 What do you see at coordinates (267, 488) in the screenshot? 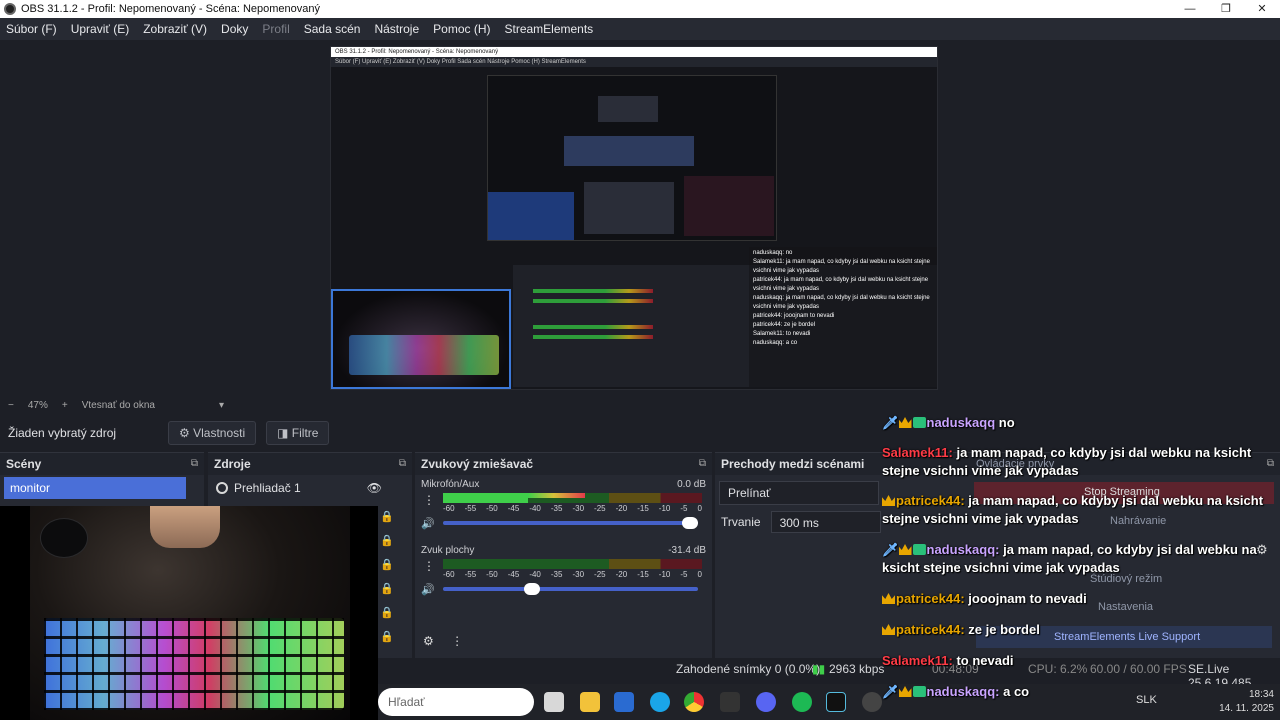
I see `source-label: Prehliadač 1` at bounding box center [267, 488].